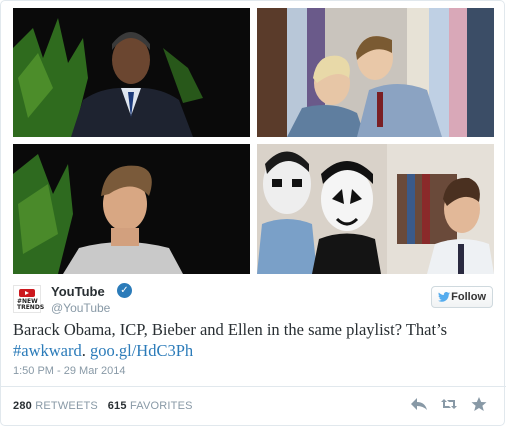 The height and width of the screenshot is (428, 507). I want to click on photo-ellen, so click(375, 72).